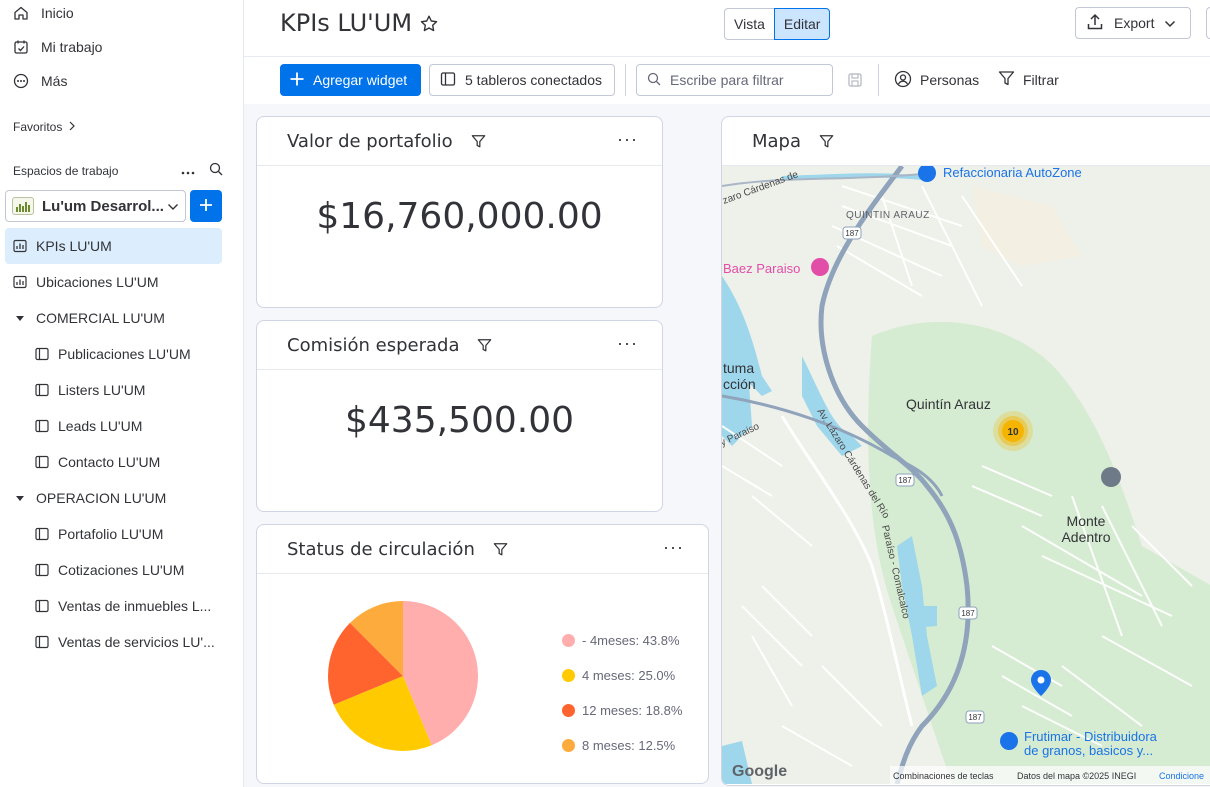 The height and width of the screenshot is (787, 1210). Describe the element at coordinates (113, 426) in the screenshot. I see `sidebar-item-board: Leads LU'UM` at that location.